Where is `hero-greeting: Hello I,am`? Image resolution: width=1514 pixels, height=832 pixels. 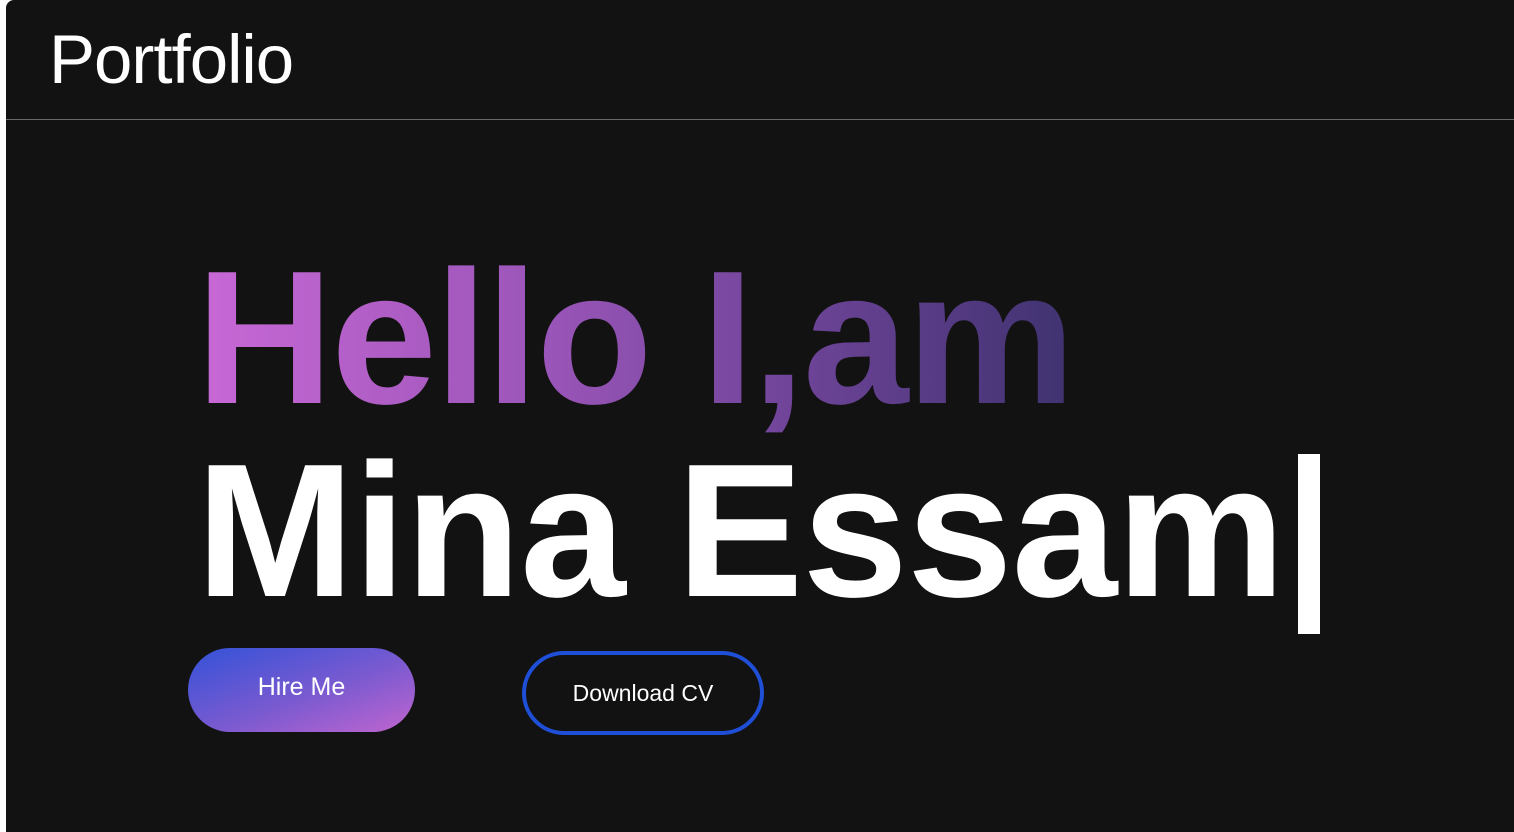
hero-greeting: Hello I,am is located at coordinates (635, 338).